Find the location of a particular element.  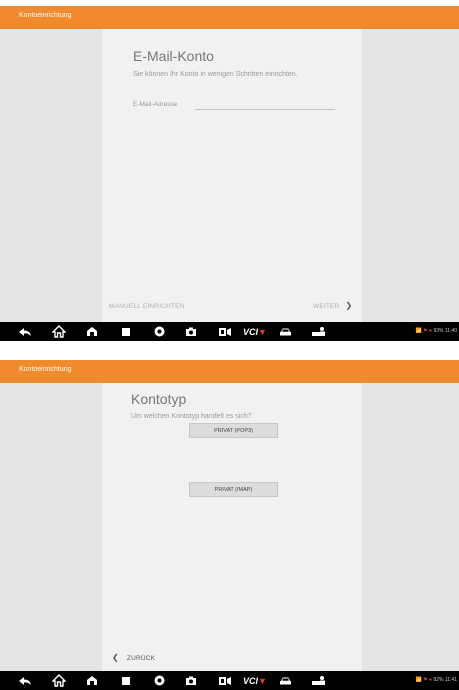

email-field is located at coordinates (265, 109).